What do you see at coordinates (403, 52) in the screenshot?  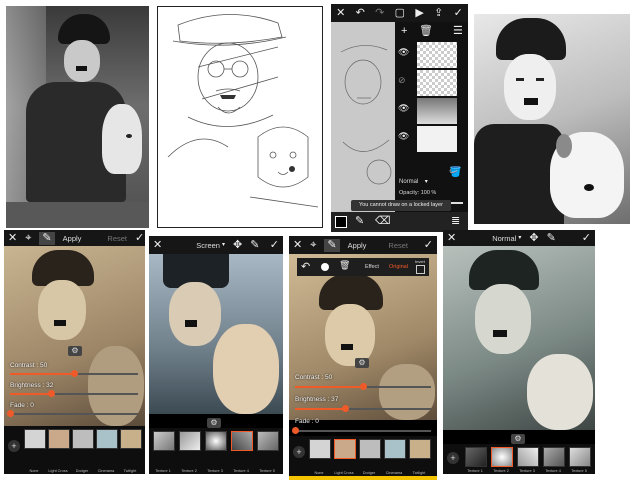 I see `visibility-eye-icon: 👁` at bounding box center [403, 52].